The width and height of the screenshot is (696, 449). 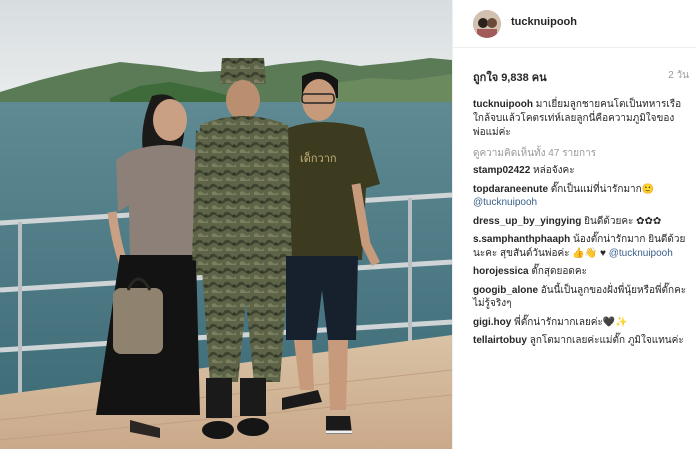 I want to click on likes-row: ถูกใจ 9,838 คน 2 วัน, so click(x=581, y=76).